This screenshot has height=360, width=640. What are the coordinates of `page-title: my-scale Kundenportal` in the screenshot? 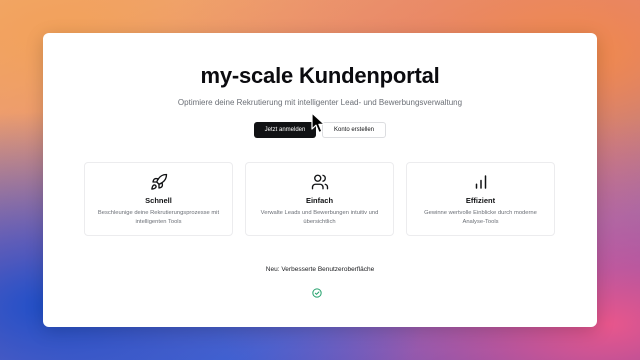 It's located at (320, 75).